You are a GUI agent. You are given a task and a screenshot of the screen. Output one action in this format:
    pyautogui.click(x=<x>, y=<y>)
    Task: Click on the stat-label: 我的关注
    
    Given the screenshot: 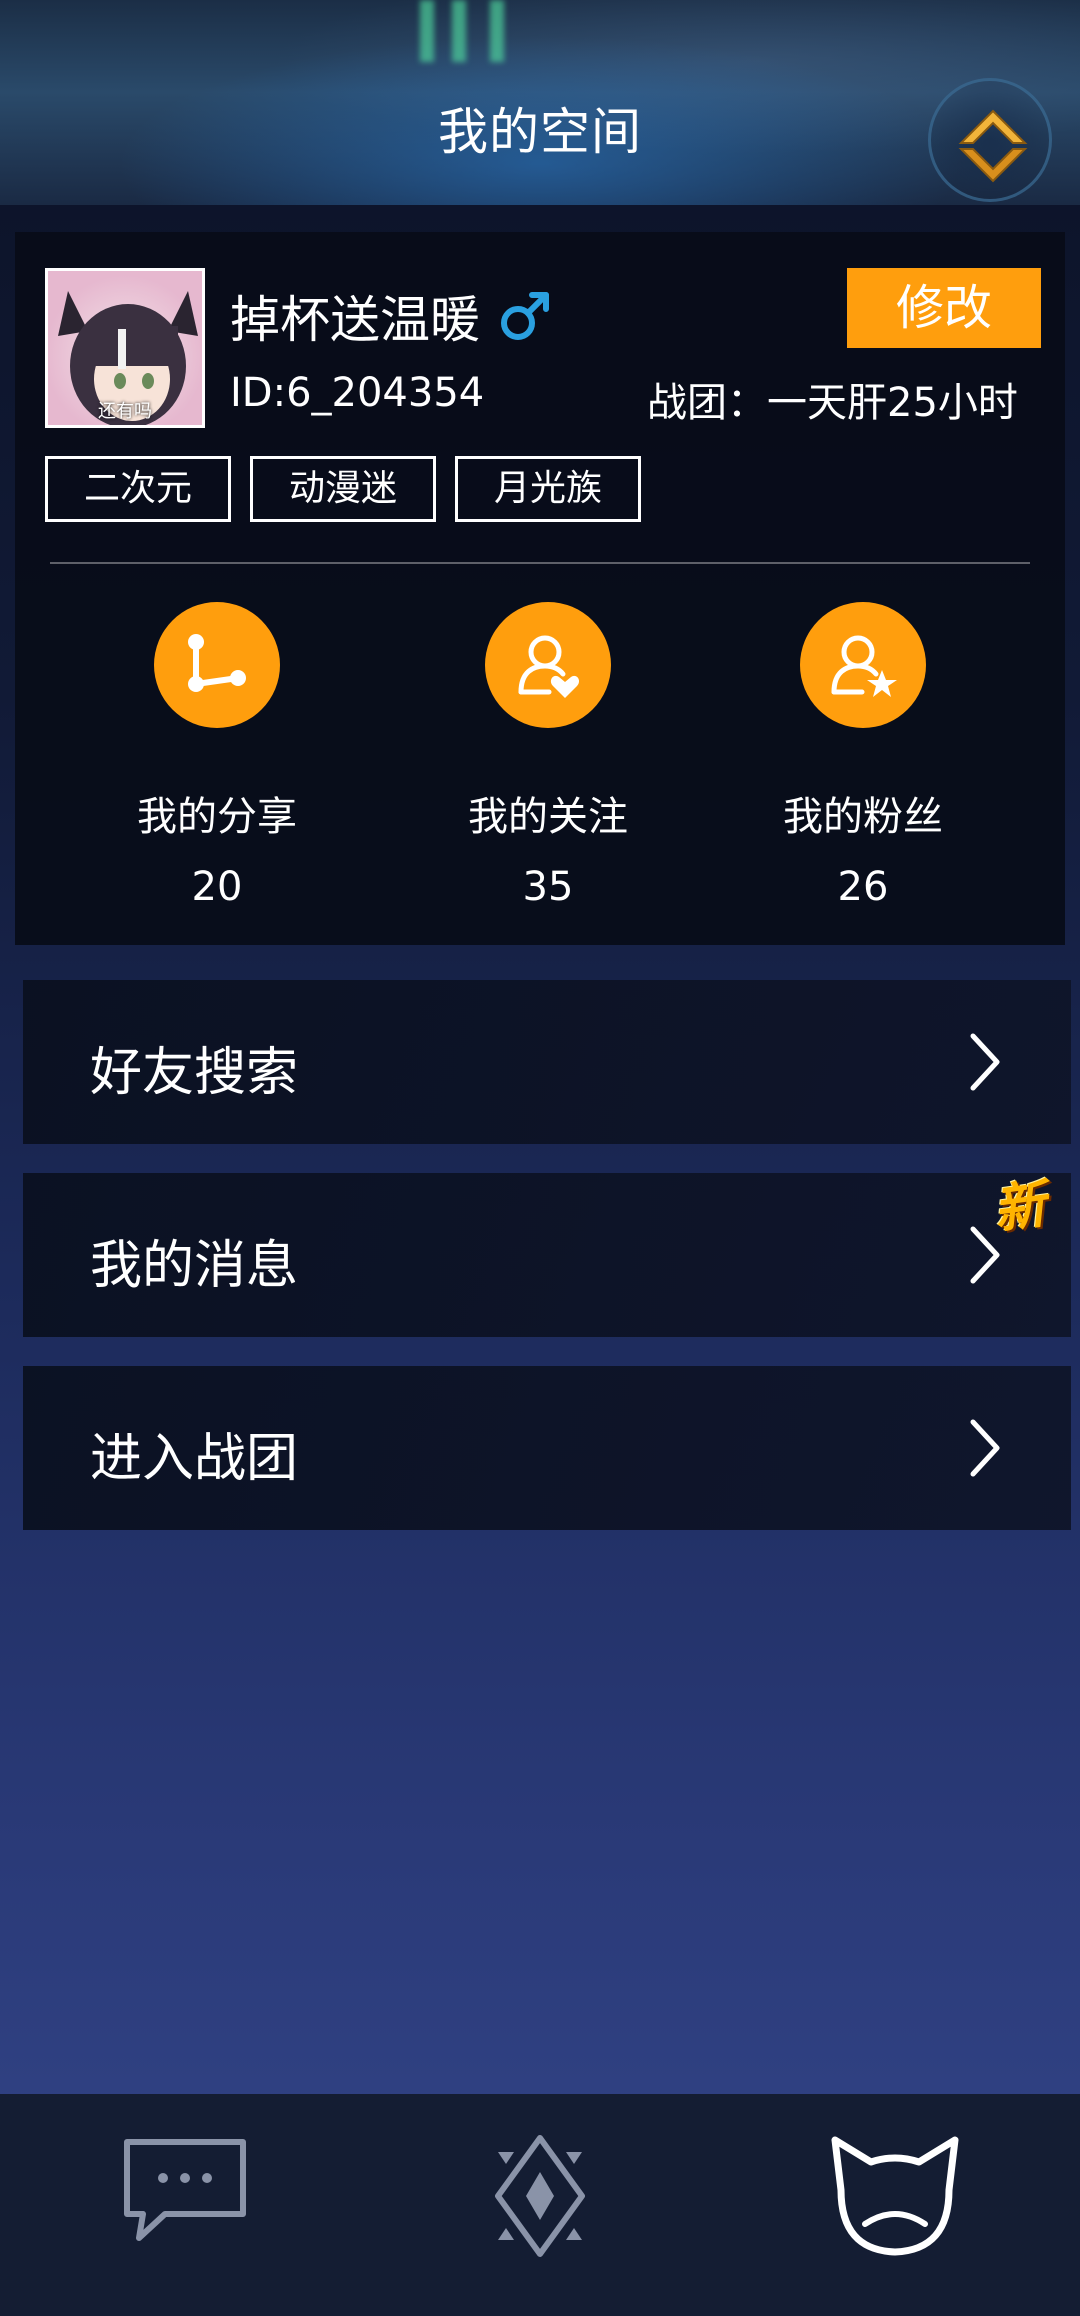 What is the action you would take?
    pyautogui.click(x=548, y=817)
    